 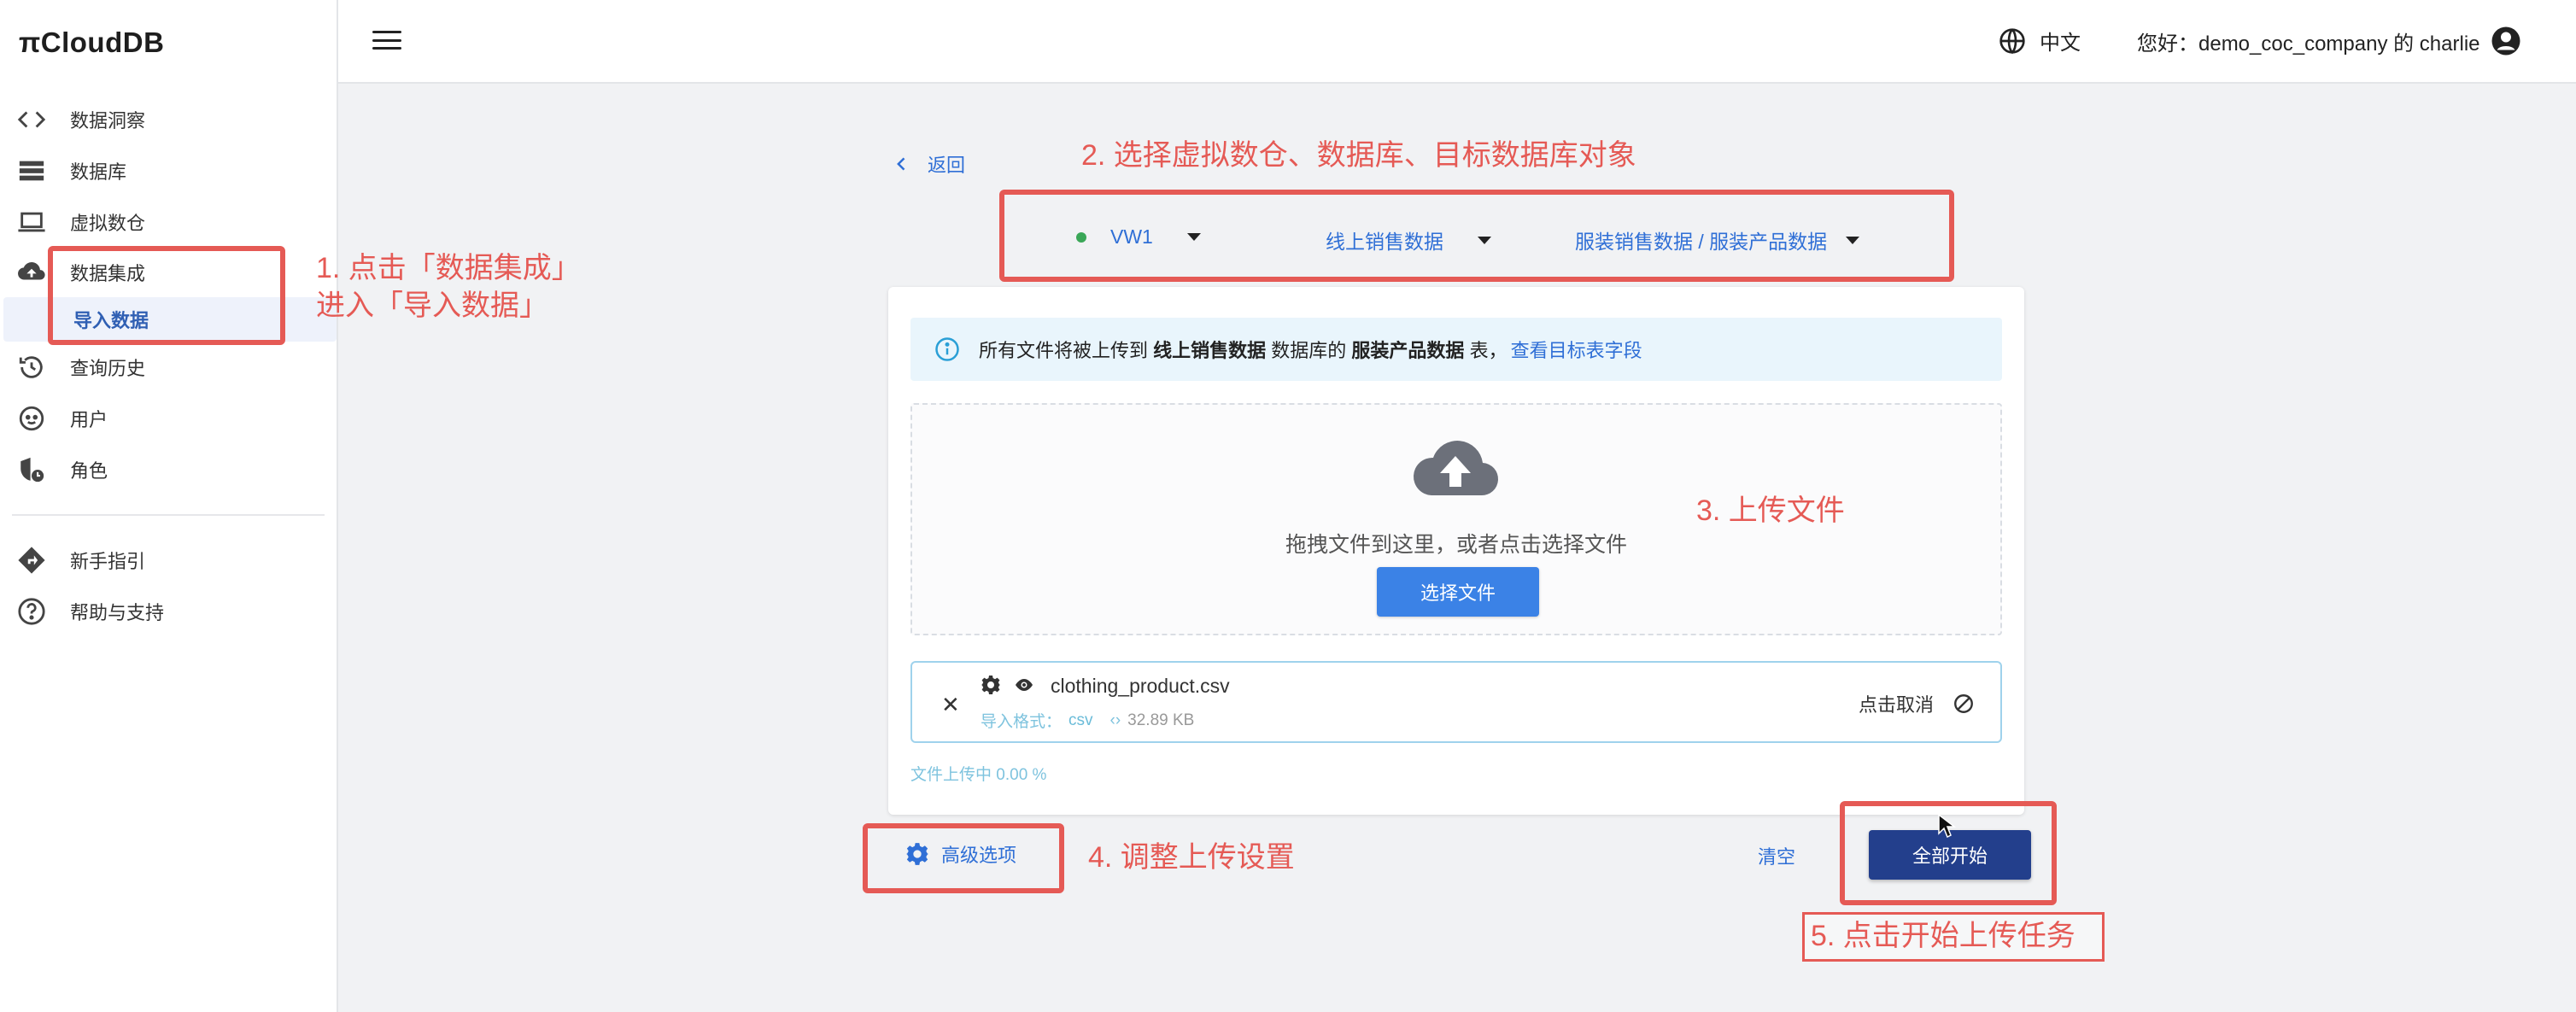 What do you see at coordinates (168, 560) in the screenshot?
I see `sidebar-item-getting-started: 新手指引` at bounding box center [168, 560].